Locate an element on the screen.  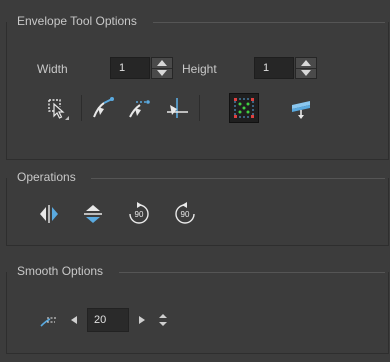
bezier-handle-icon is located at coordinates (103, 107).